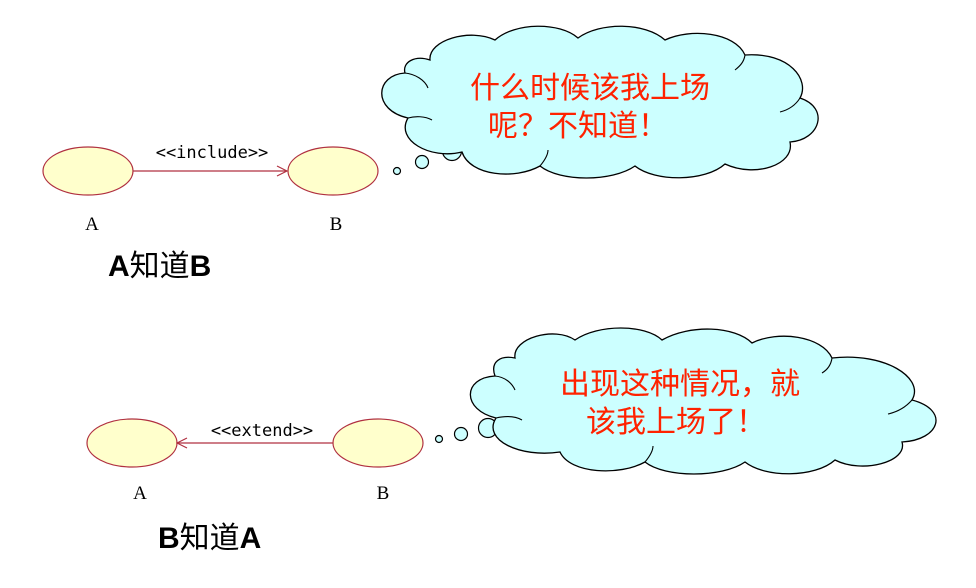 The height and width of the screenshot is (588, 976). I want to click on use-case-b-top-label: B, so click(336, 224).